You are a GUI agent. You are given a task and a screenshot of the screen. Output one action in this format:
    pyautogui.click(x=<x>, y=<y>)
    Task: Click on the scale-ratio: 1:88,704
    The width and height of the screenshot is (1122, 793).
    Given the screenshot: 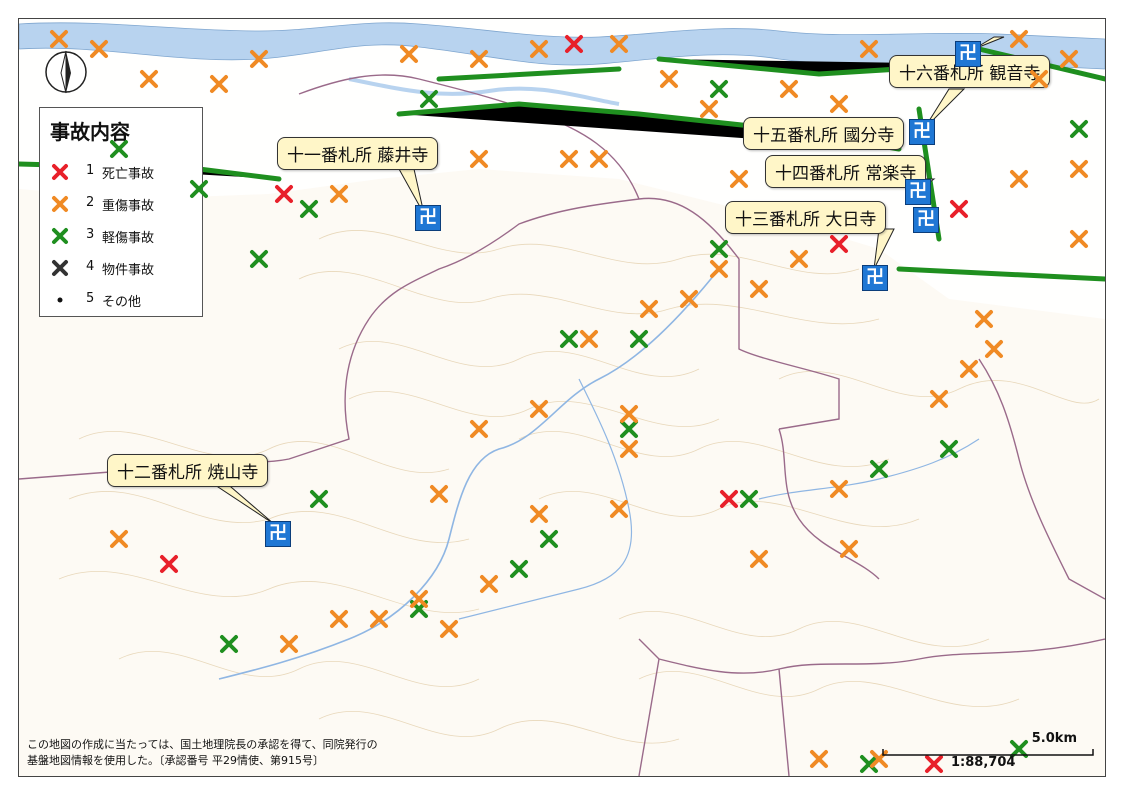 What is the action you would take?
    pyautogui.click(x=983, y=762)
    